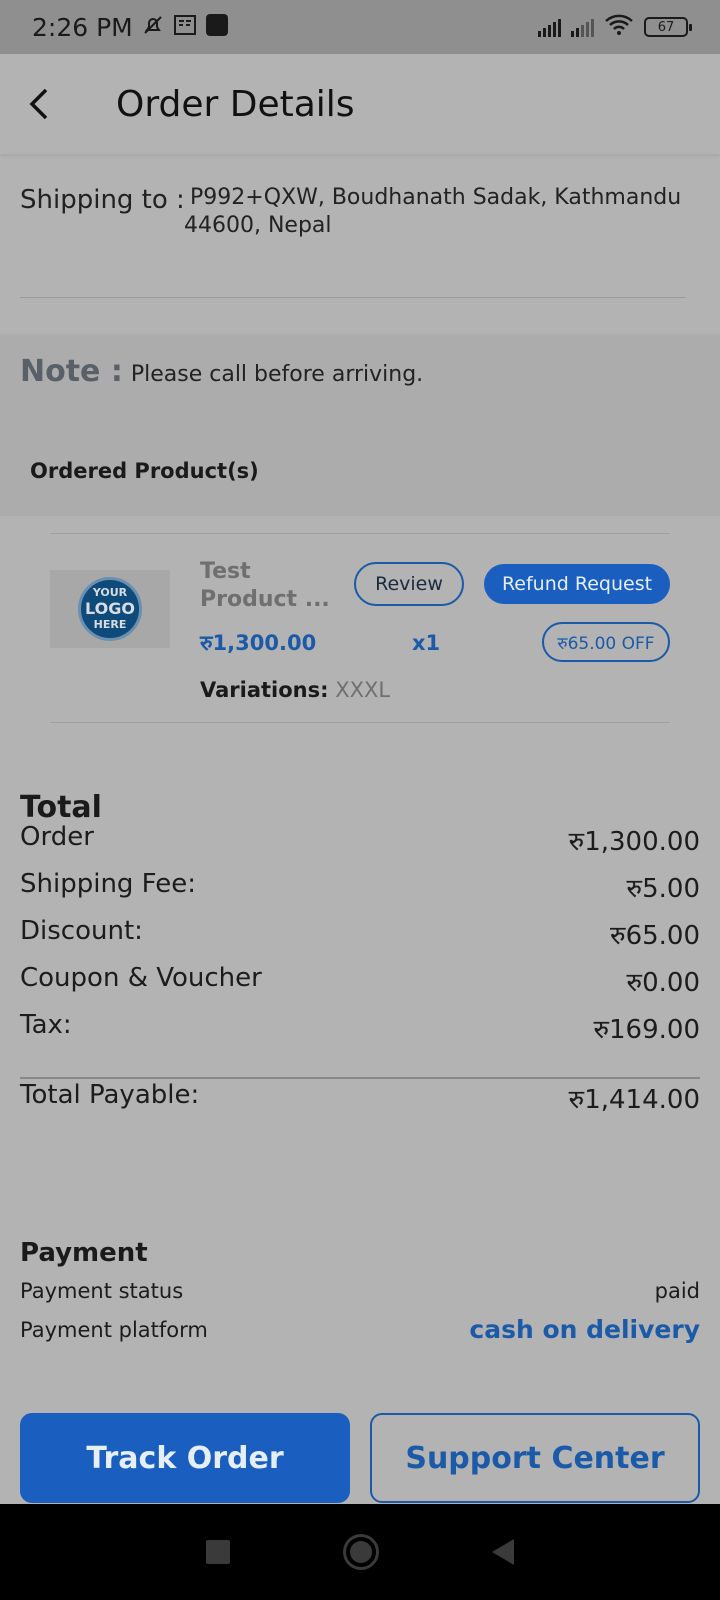  I want to click on row-label: Tax:, so click(46, 1025).